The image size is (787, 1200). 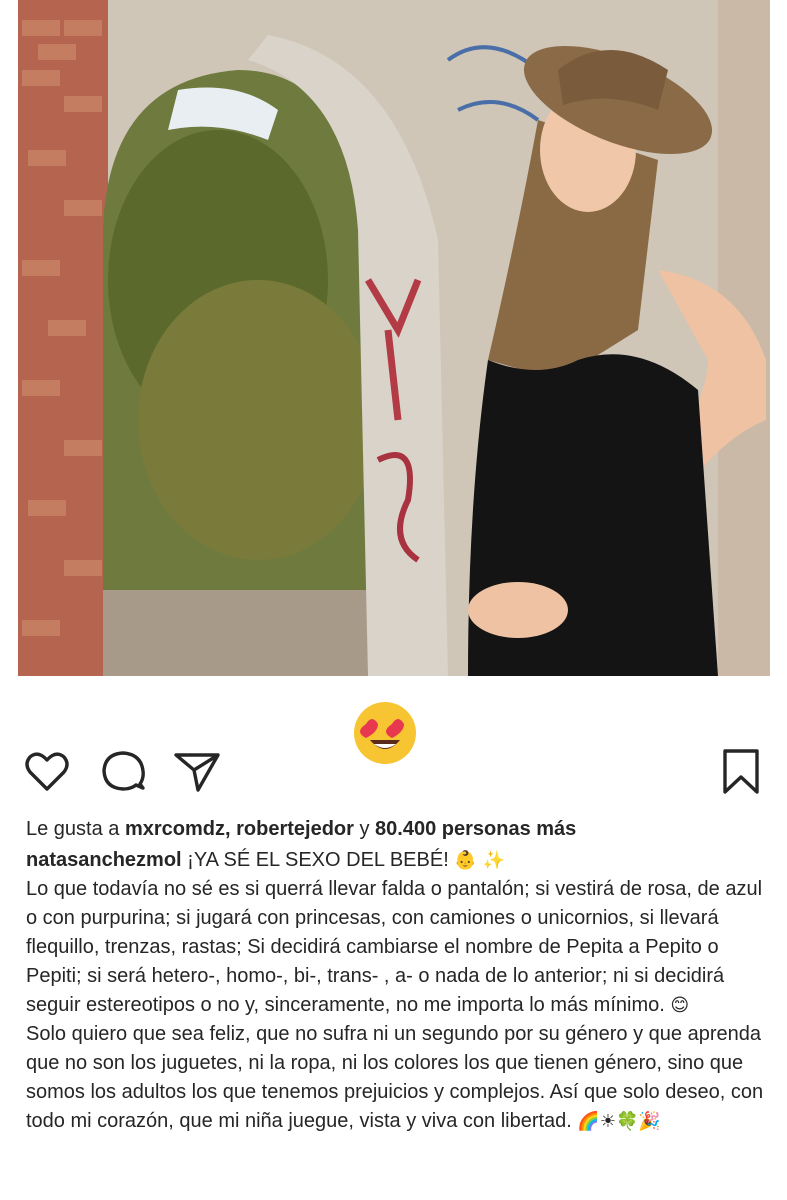 What do you see at coordinates (75, 829) in the screenshot?
I see `likes-prefix: Le gusta a` at bounding box center [75, 829].